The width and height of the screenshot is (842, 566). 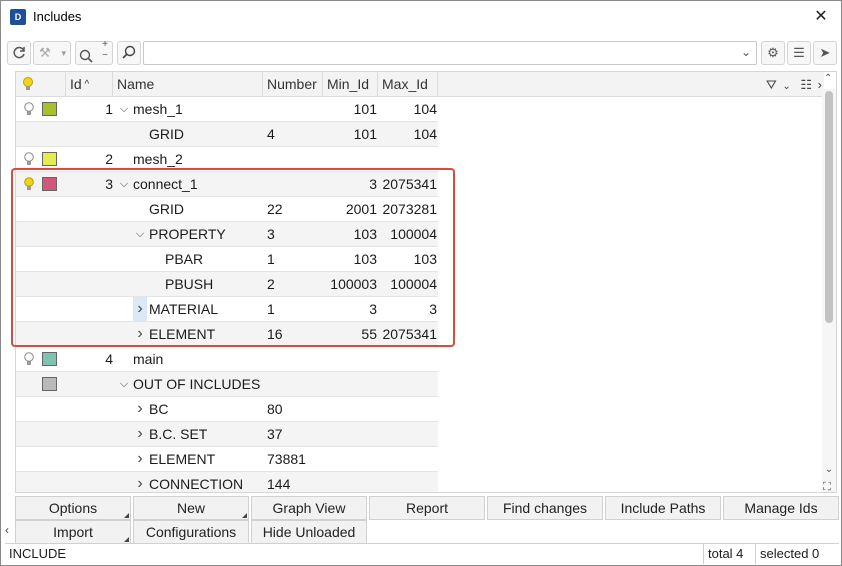 I want to click on tools-dropdown-button: ⚒ ▾, so click(x=52, y=53).